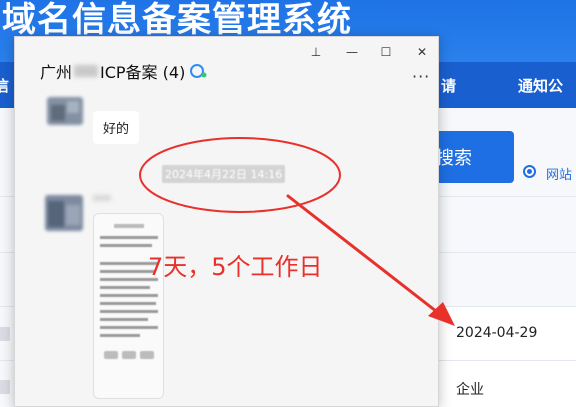 This screenshot has height=407, width=576. Describe the element at coordinates (235, 267) in the screenshot. I see `annotation-text: 7天，5个工作日` at that location.